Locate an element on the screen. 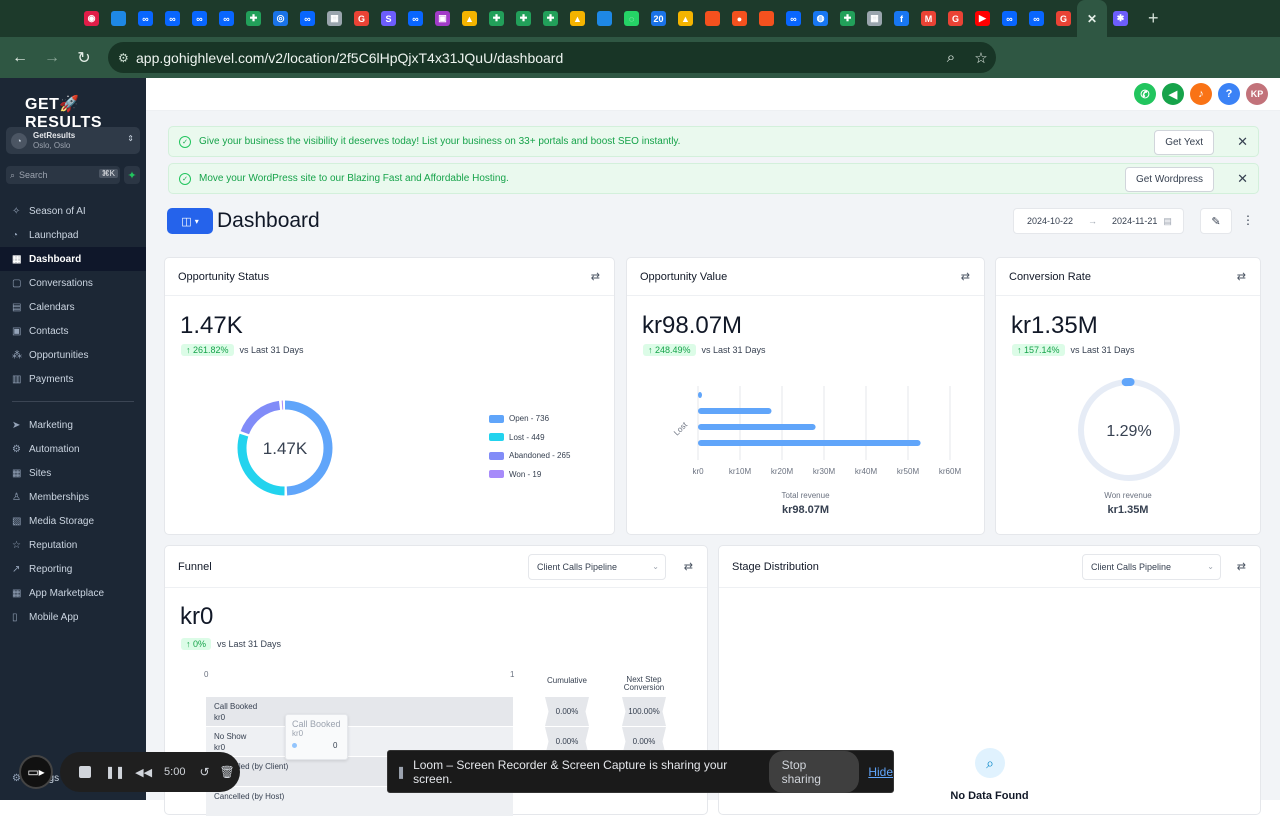 The height and width of the screenshot is (816, 1280). sidebar-item-memberships: ♙ Memberships is located at coordinates (73, 497).